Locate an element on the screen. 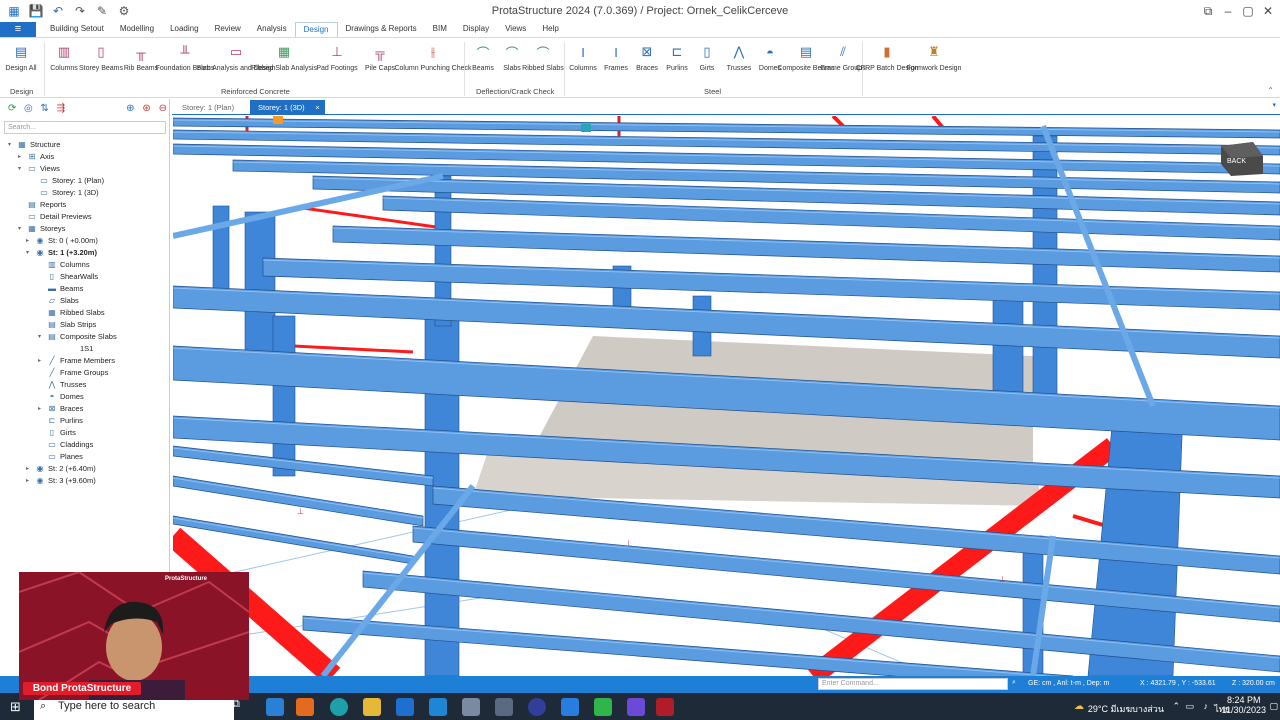  command-search-icon: ⌕ is located at coordinates (1014, 683).